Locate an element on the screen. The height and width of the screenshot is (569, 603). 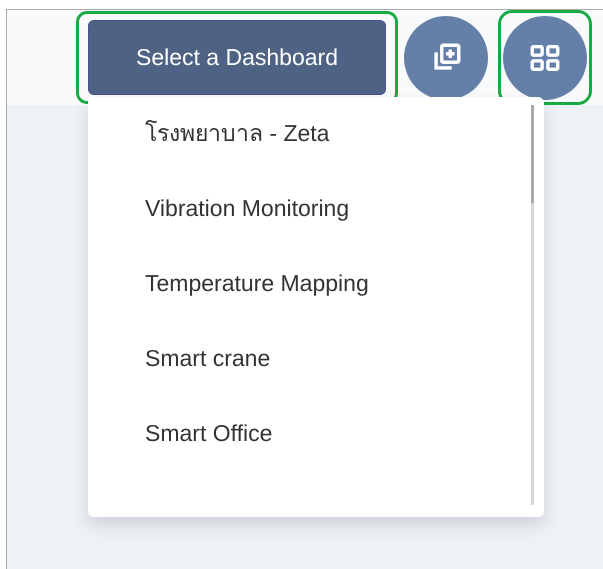
dashboard-option: Temperature Mapping is located at coordinates (338, 283).